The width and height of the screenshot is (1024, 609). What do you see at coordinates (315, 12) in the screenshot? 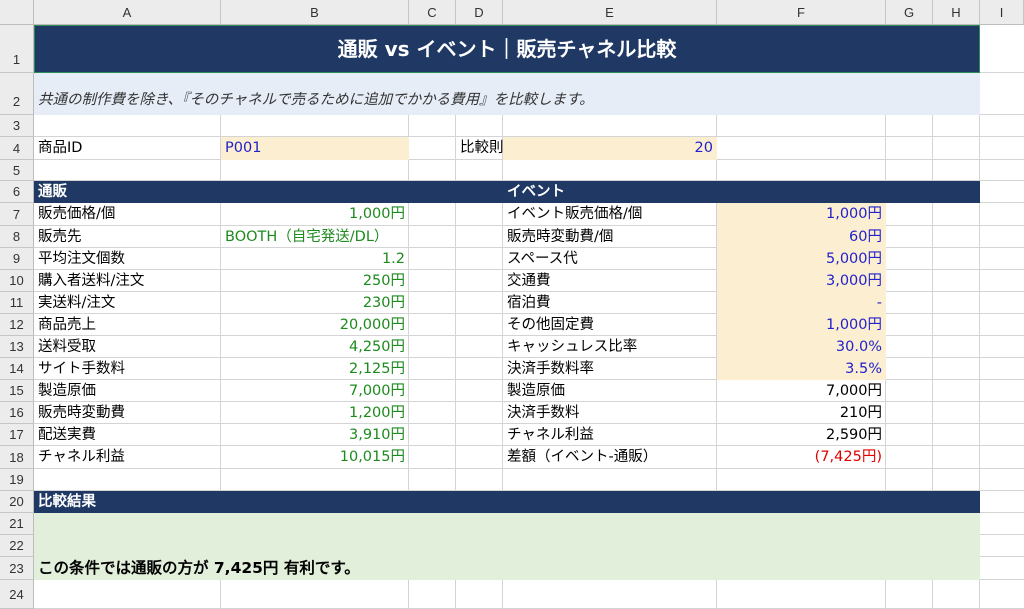
I see `column-header-b: B` at bounding box center [315, 12].